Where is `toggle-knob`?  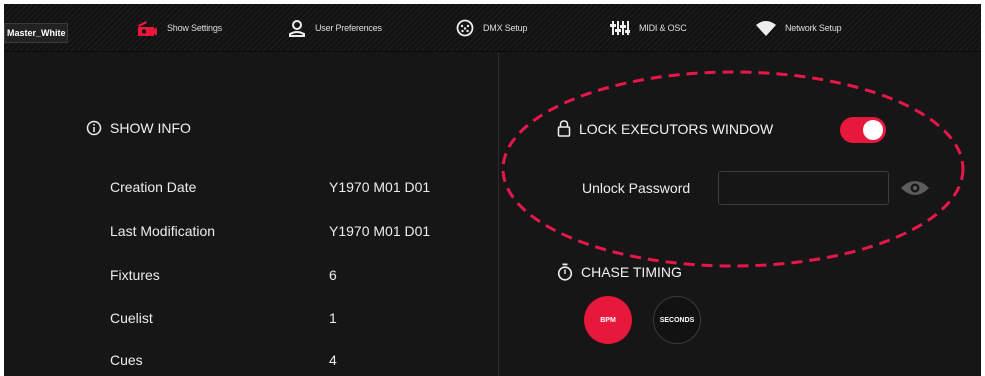
toggle-knob is located at coordinates (873, 130).